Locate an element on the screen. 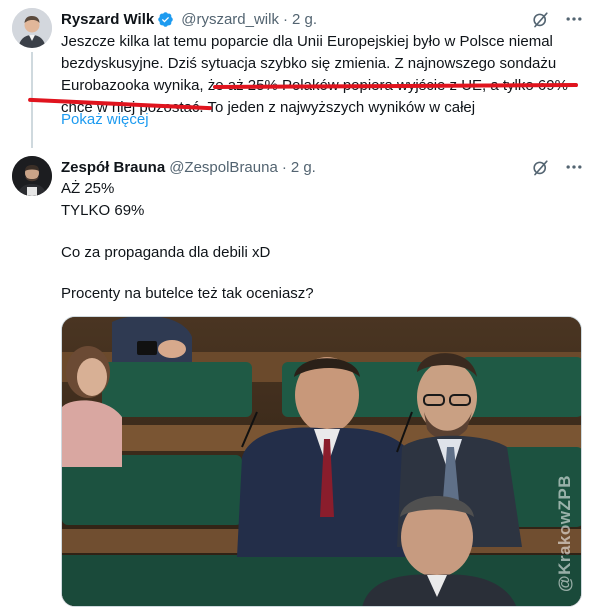  photo-watermark: @KrakowZPB is located at coordinates (564, 533).